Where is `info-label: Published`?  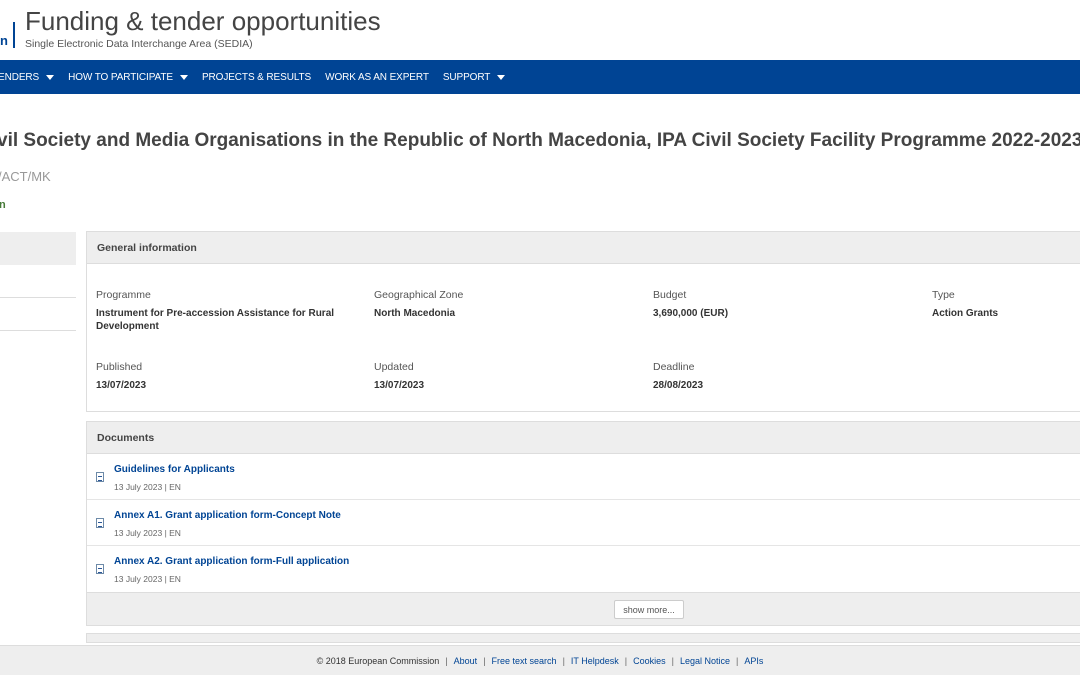
info-label: Published is located at coordinates (119, 367).